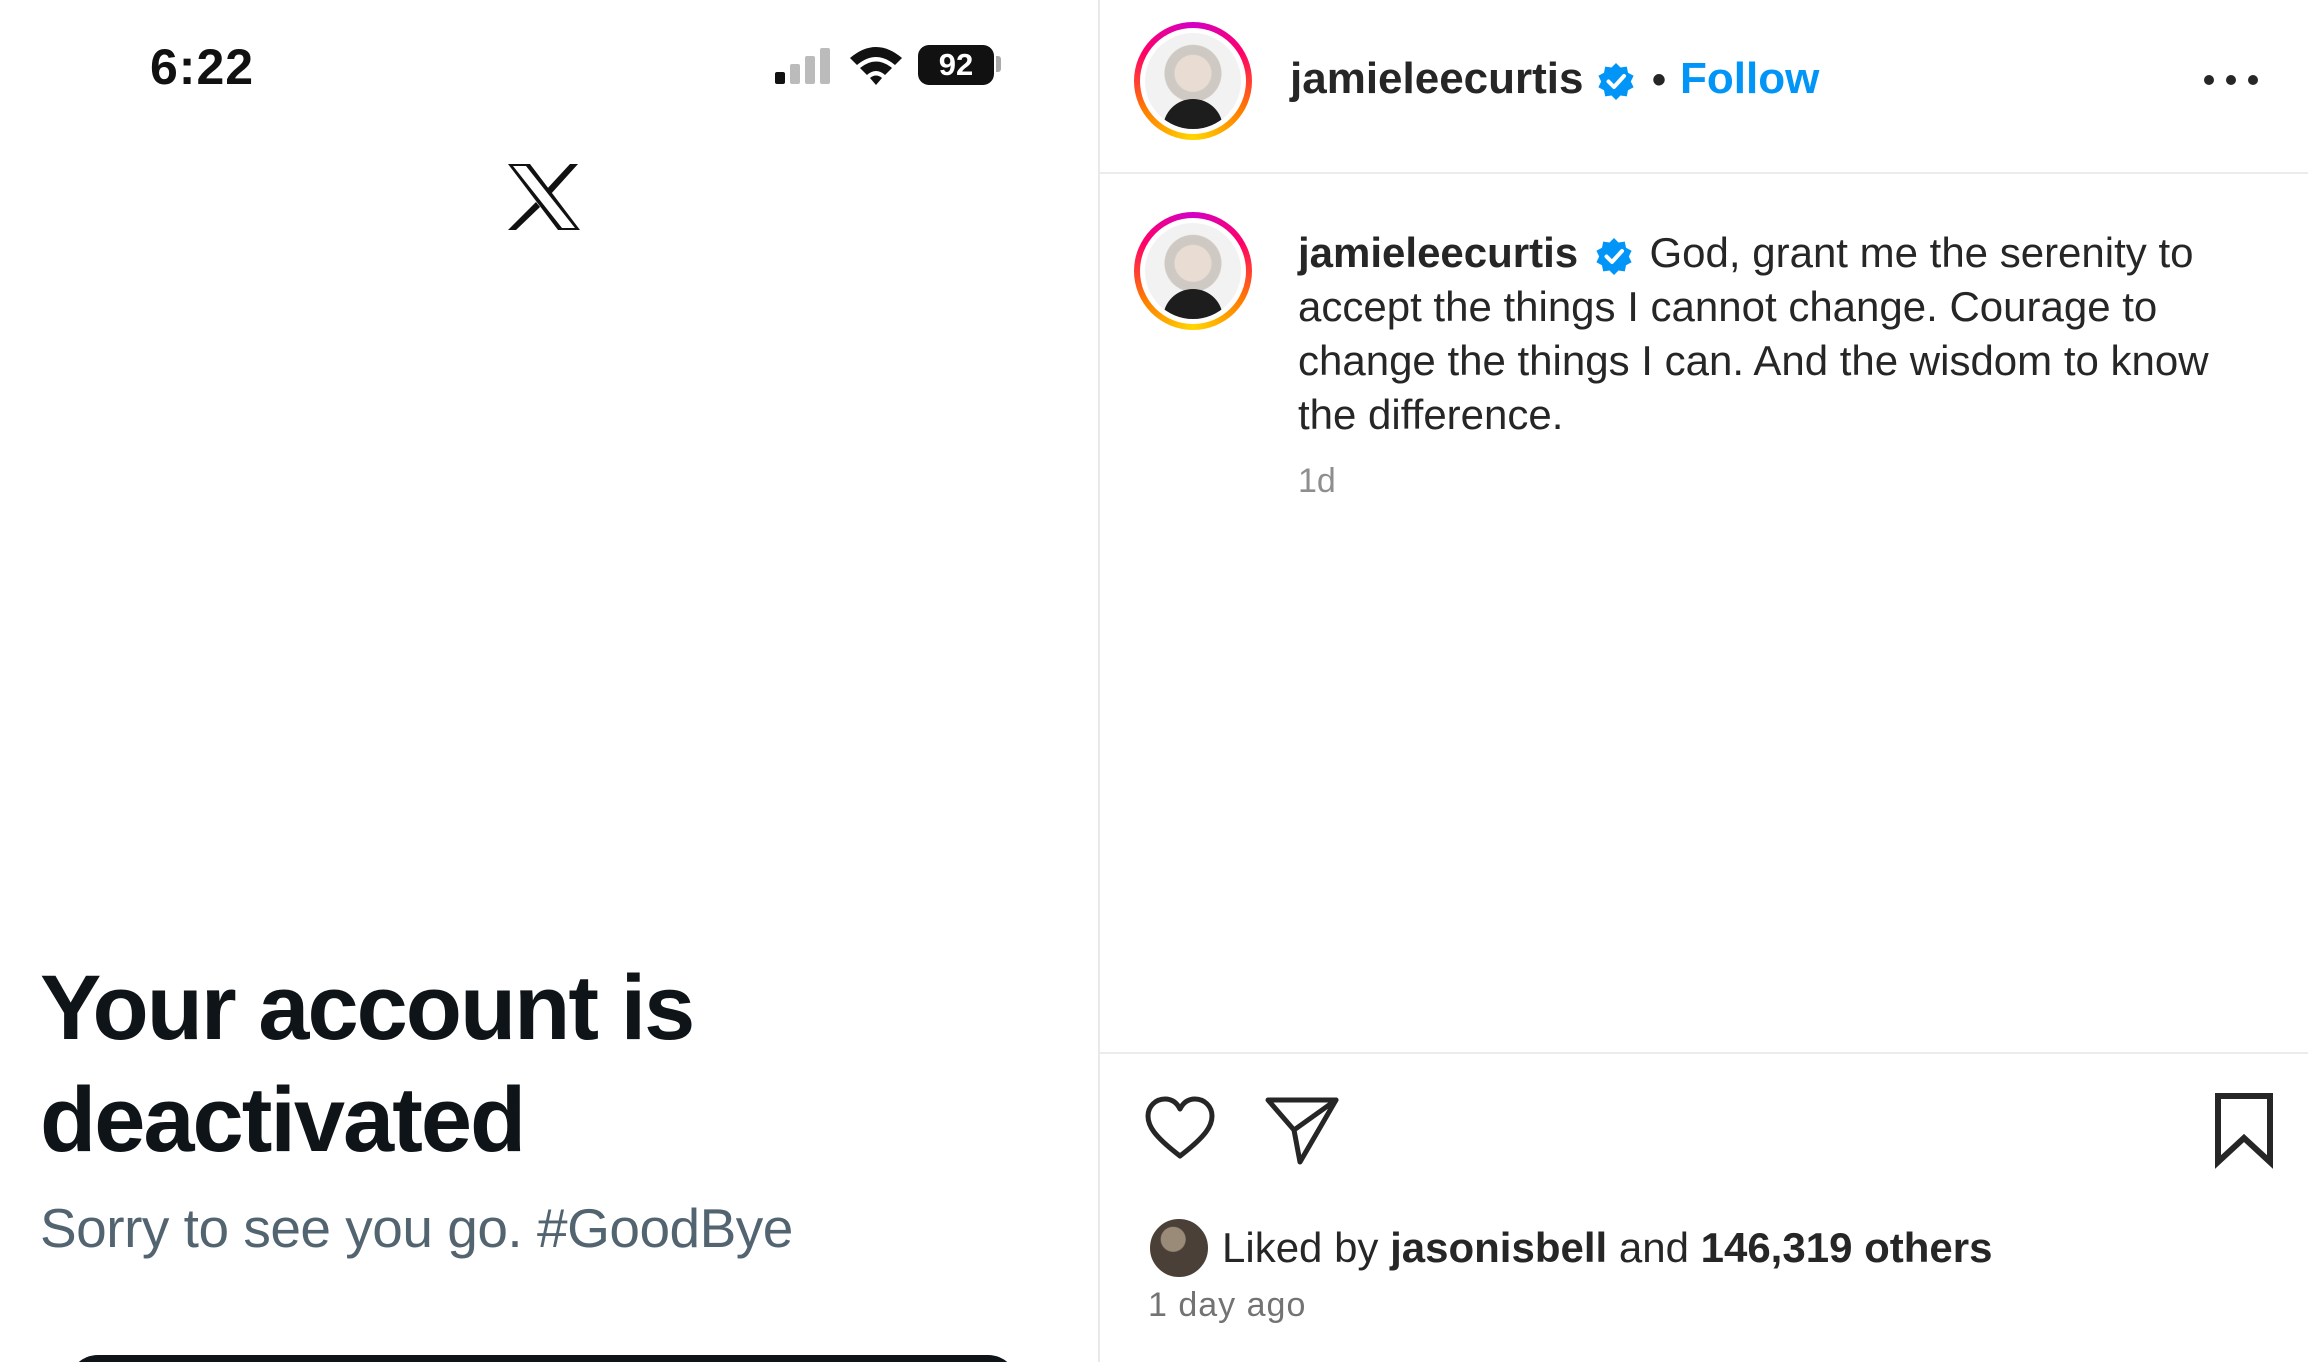 The image size is (2308, 1362). I want to click on deactivated-subtitle: Sorry to see you go. #GoodBye, so click(416, 1228).